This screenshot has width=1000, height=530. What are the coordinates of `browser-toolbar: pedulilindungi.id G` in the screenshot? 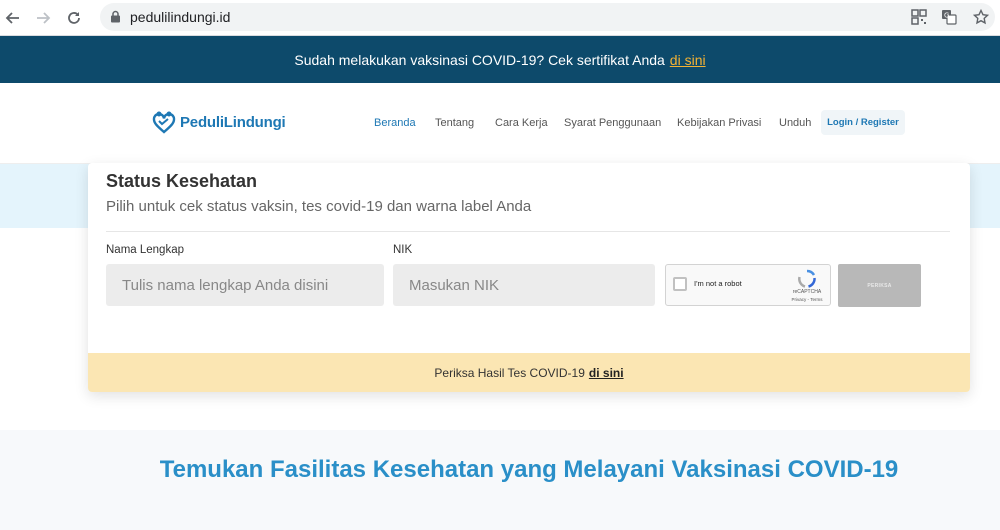 It's located at (500, 18).